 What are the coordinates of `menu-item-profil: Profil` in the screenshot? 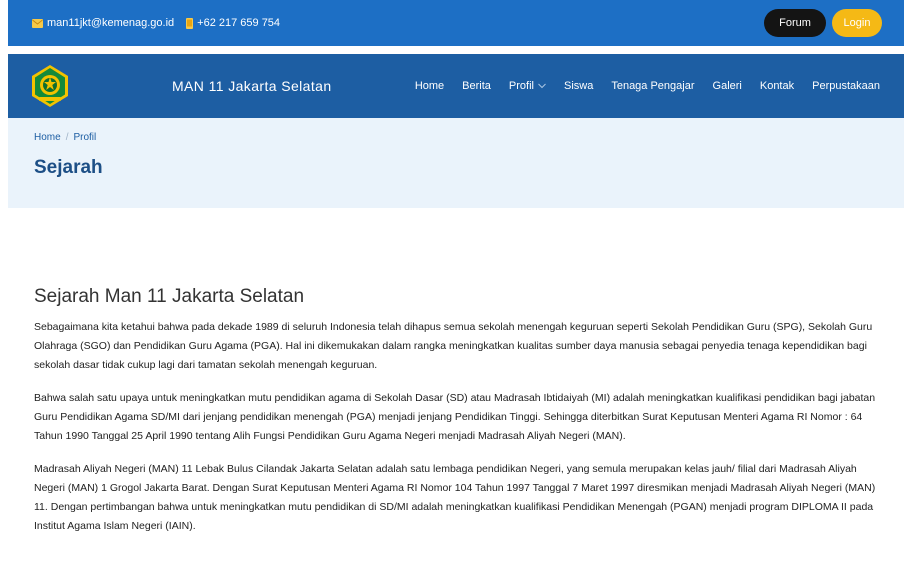 It's located at (527, 86).